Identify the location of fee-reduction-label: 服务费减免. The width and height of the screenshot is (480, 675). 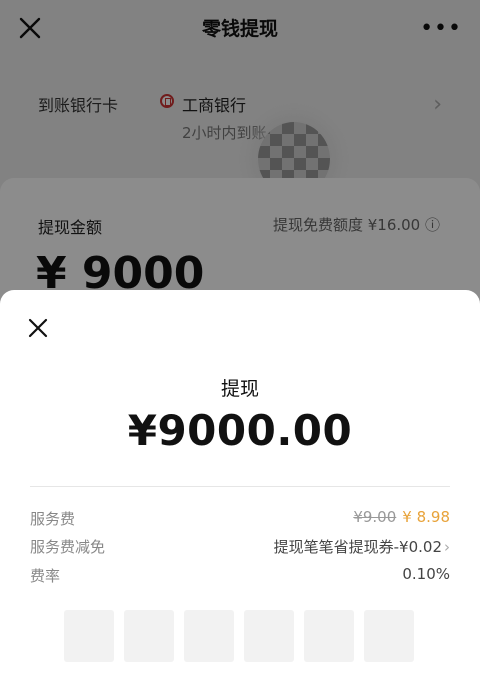
(68, 547).